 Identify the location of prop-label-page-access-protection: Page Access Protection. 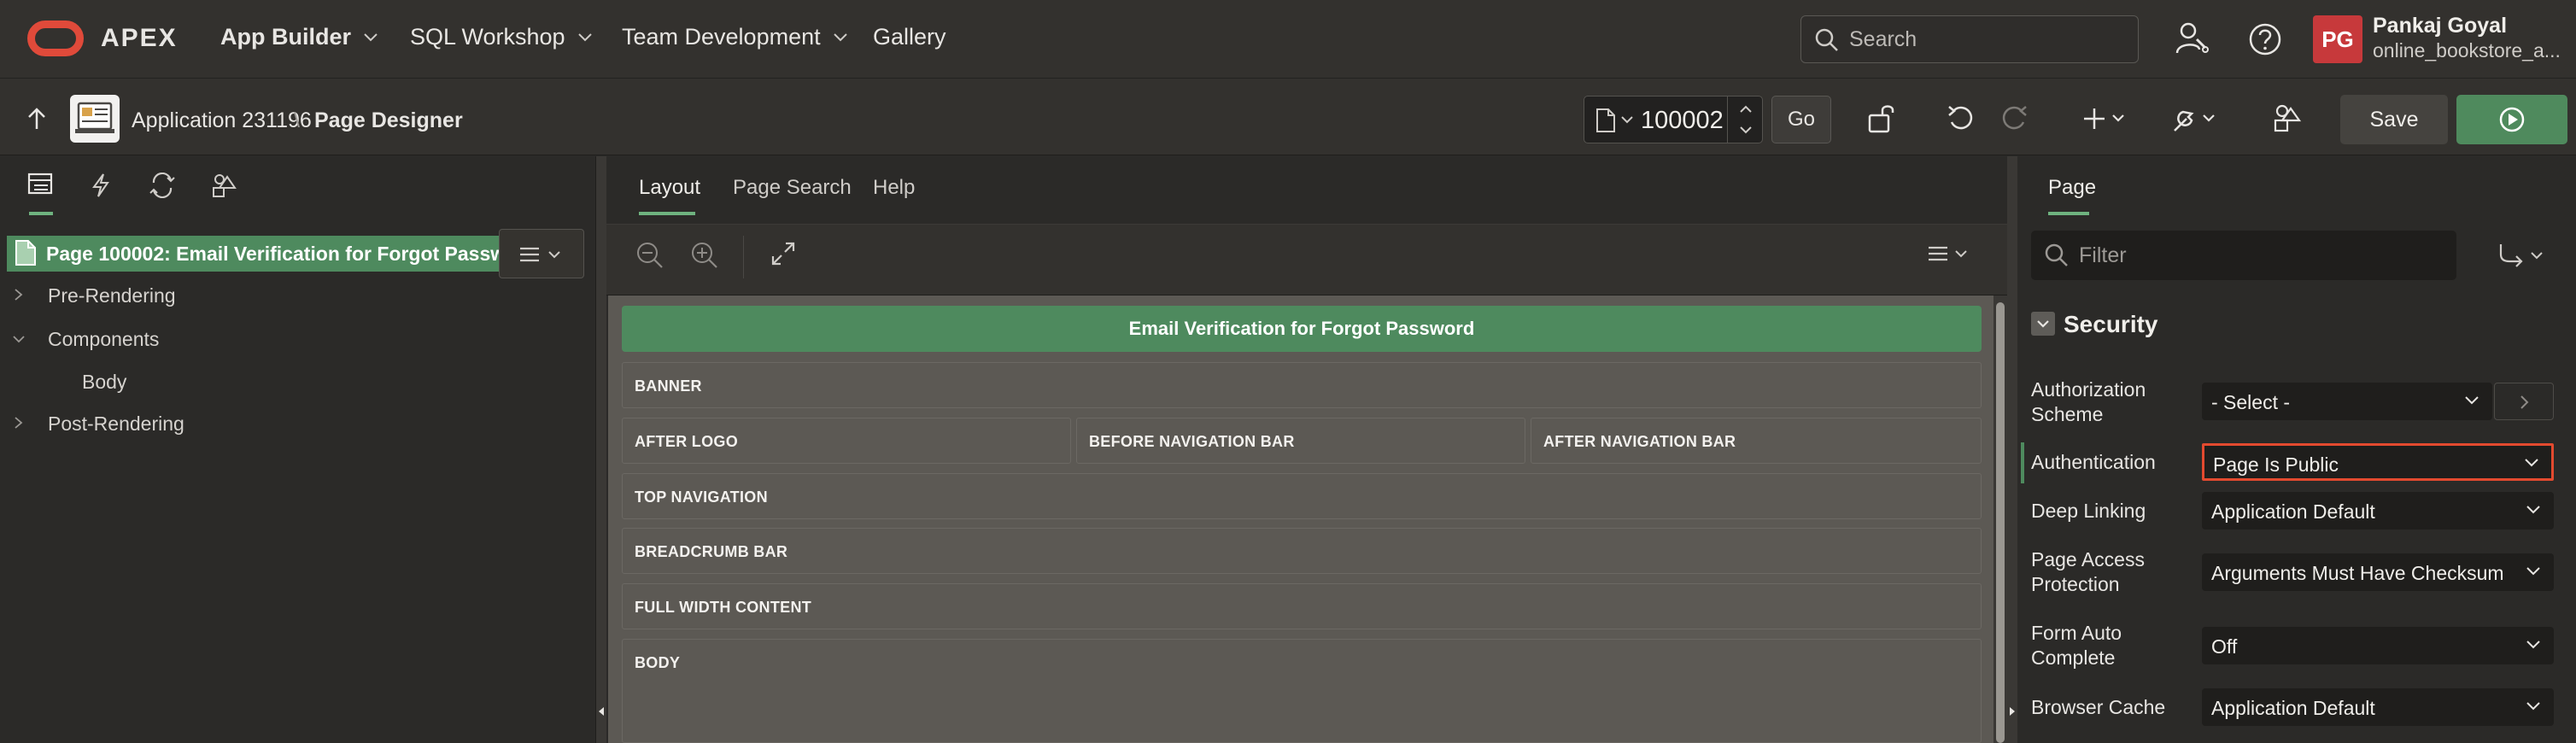
(2088, 572).